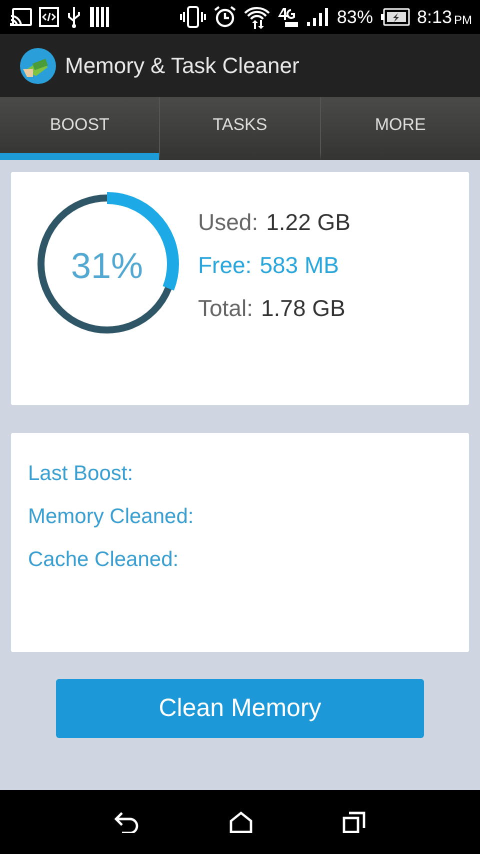 This screenshot has width=480, height=854. I want to click on lte-icon, so click(287, 17).